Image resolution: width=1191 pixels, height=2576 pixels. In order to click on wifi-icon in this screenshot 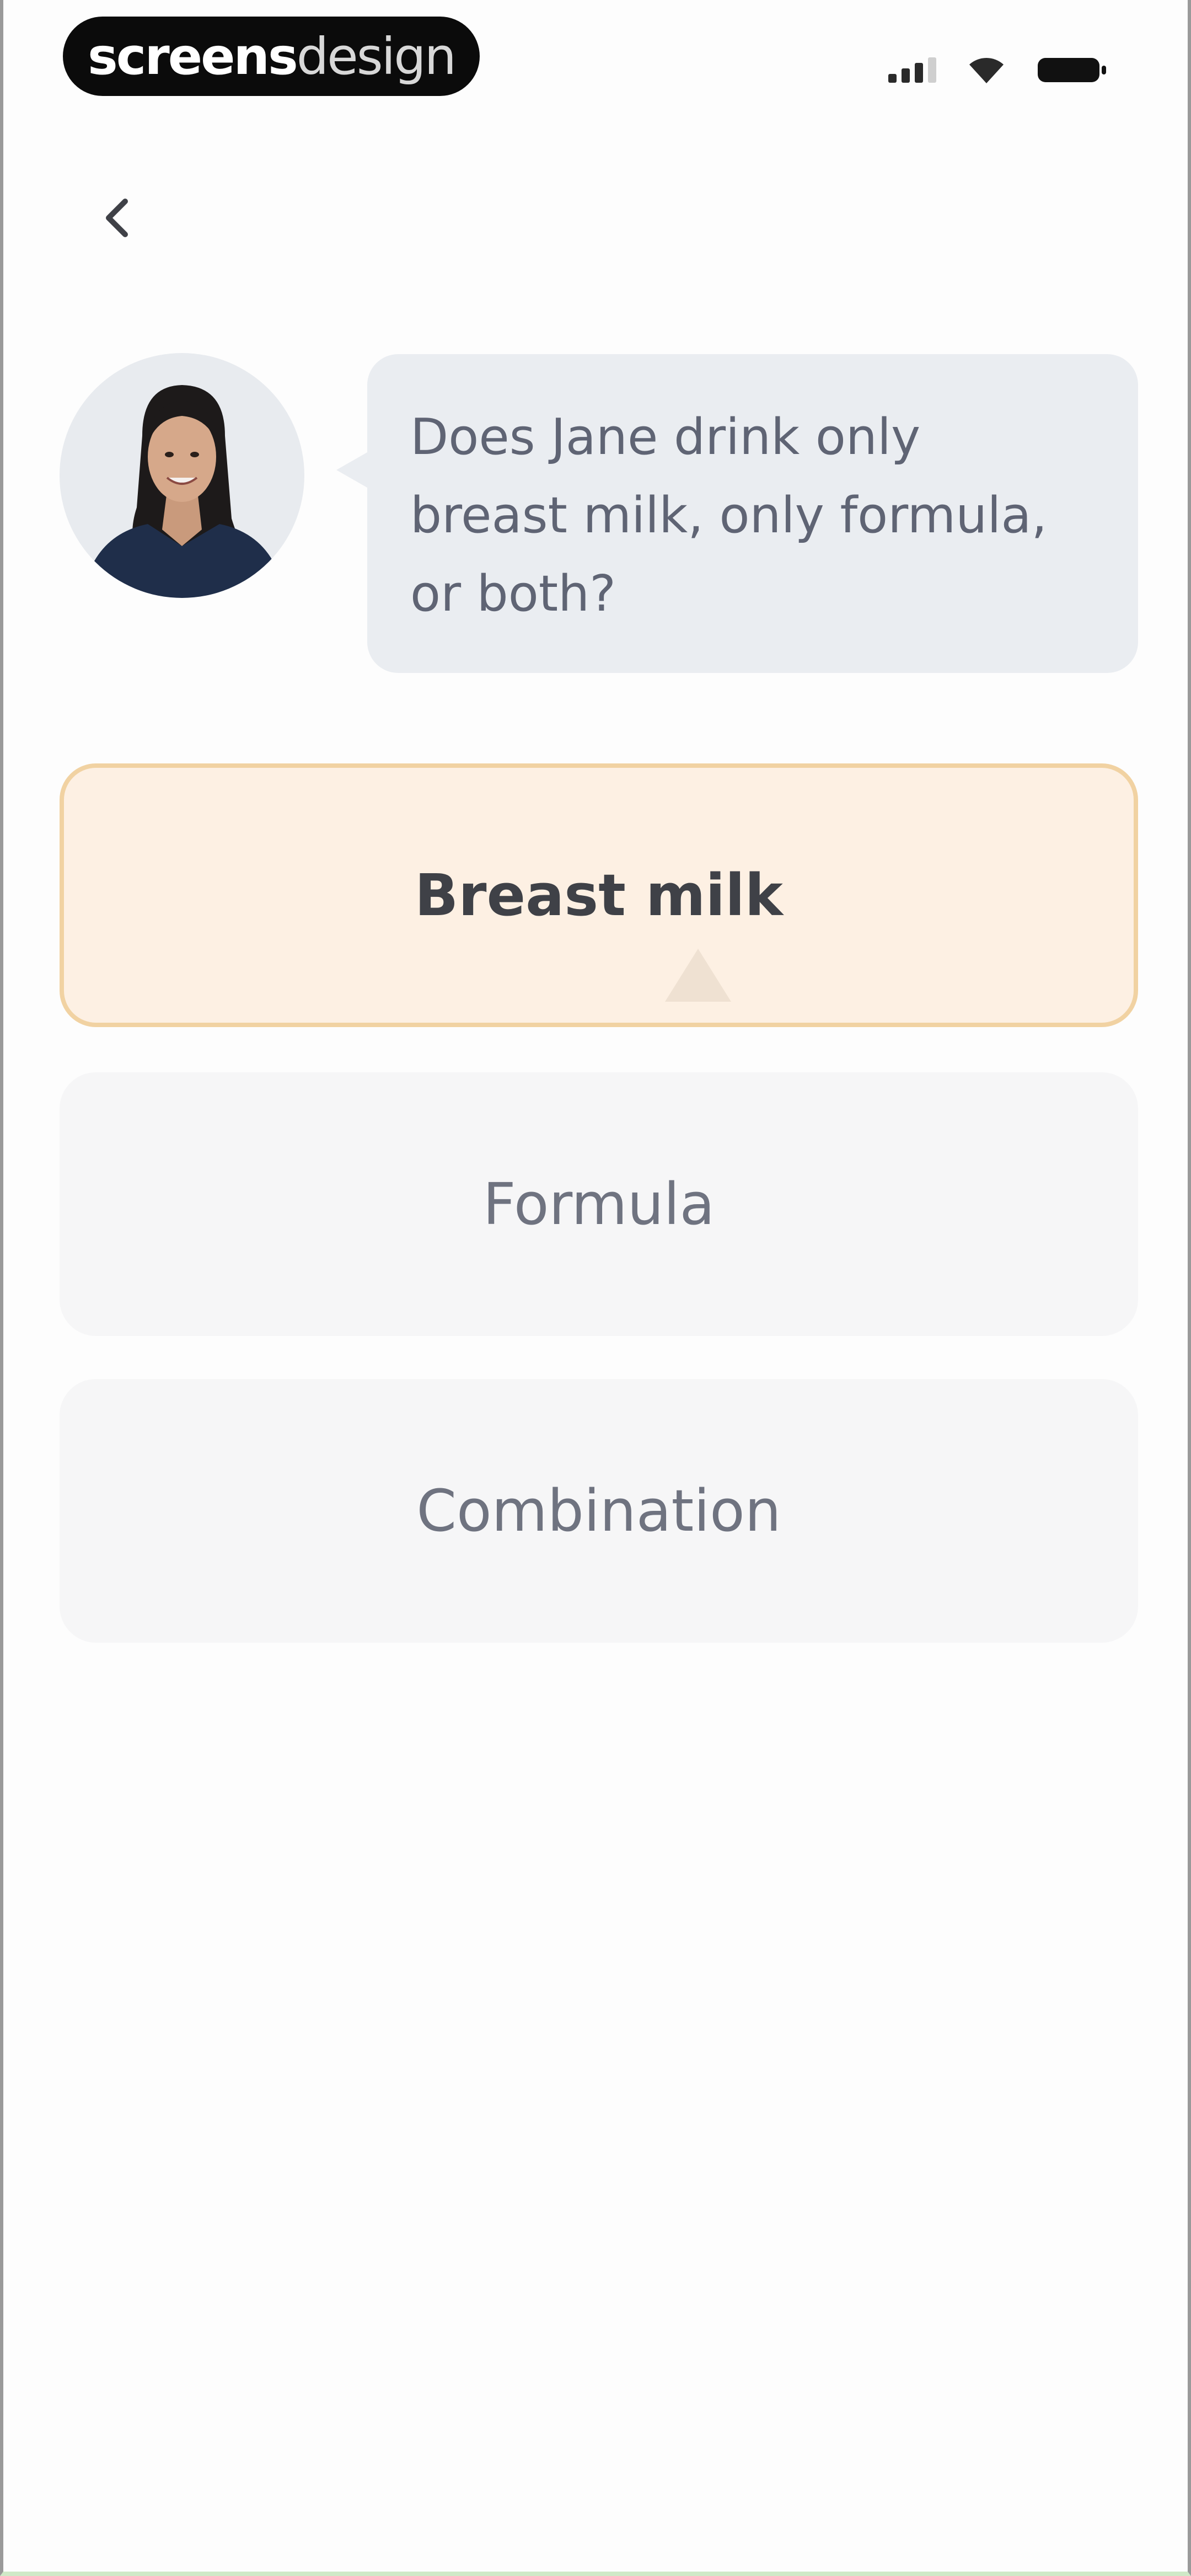, I will do `click(986, 70)`.